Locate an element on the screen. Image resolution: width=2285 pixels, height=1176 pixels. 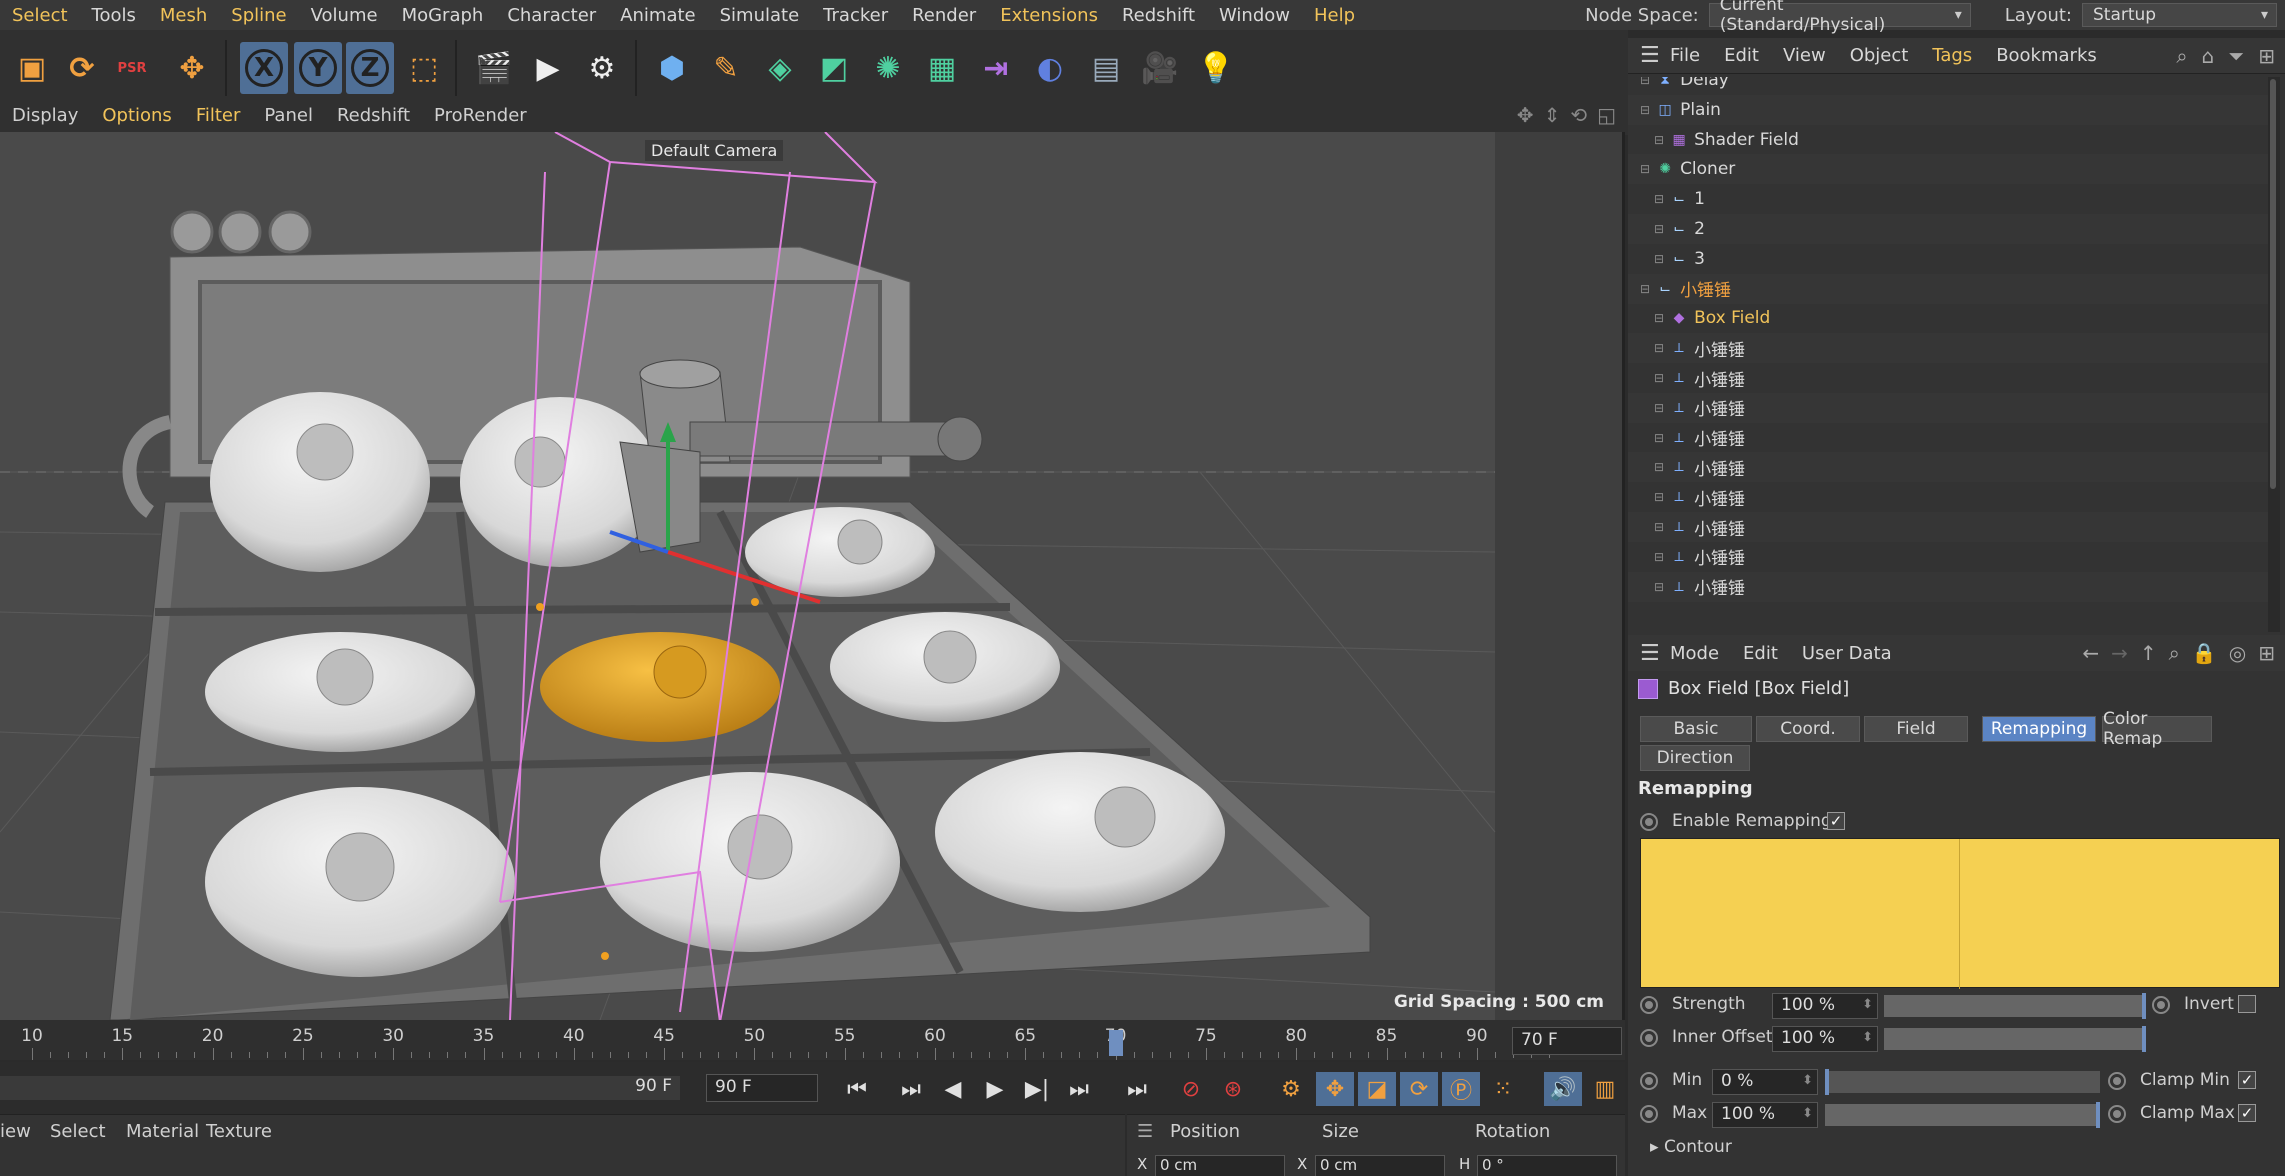
menu-character: Character is located at coordinates (551, 15).